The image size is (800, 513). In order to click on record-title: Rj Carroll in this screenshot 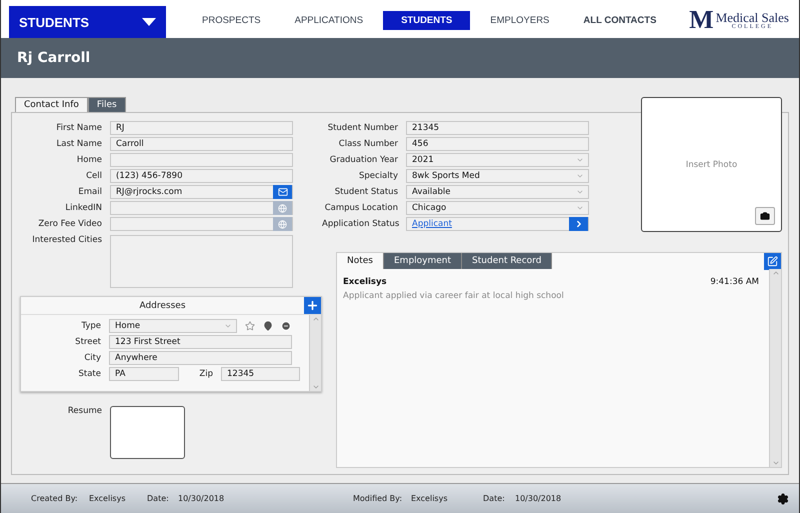, I will do `click(53, 58)`.